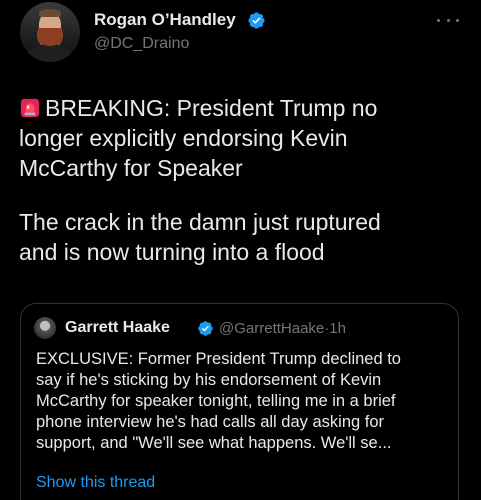  What do you see at coordinates (50, 53) in the screenshot?
I see `avatar-shirt` at bounding box center [50, 53].